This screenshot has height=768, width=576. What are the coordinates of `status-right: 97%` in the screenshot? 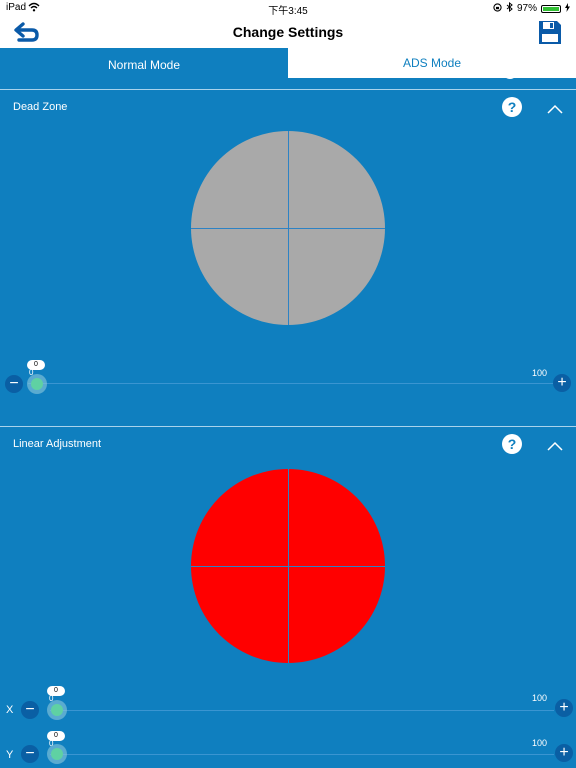 It's located at (531, 8).